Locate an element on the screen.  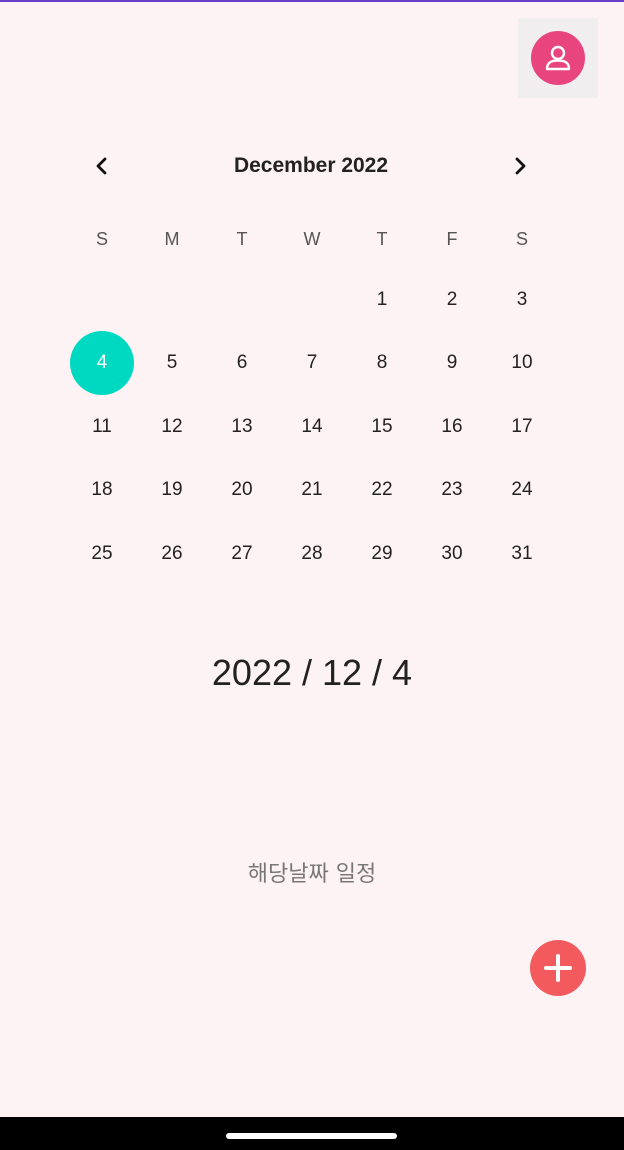
day-number: 22 is located at coordinates (382, 490).